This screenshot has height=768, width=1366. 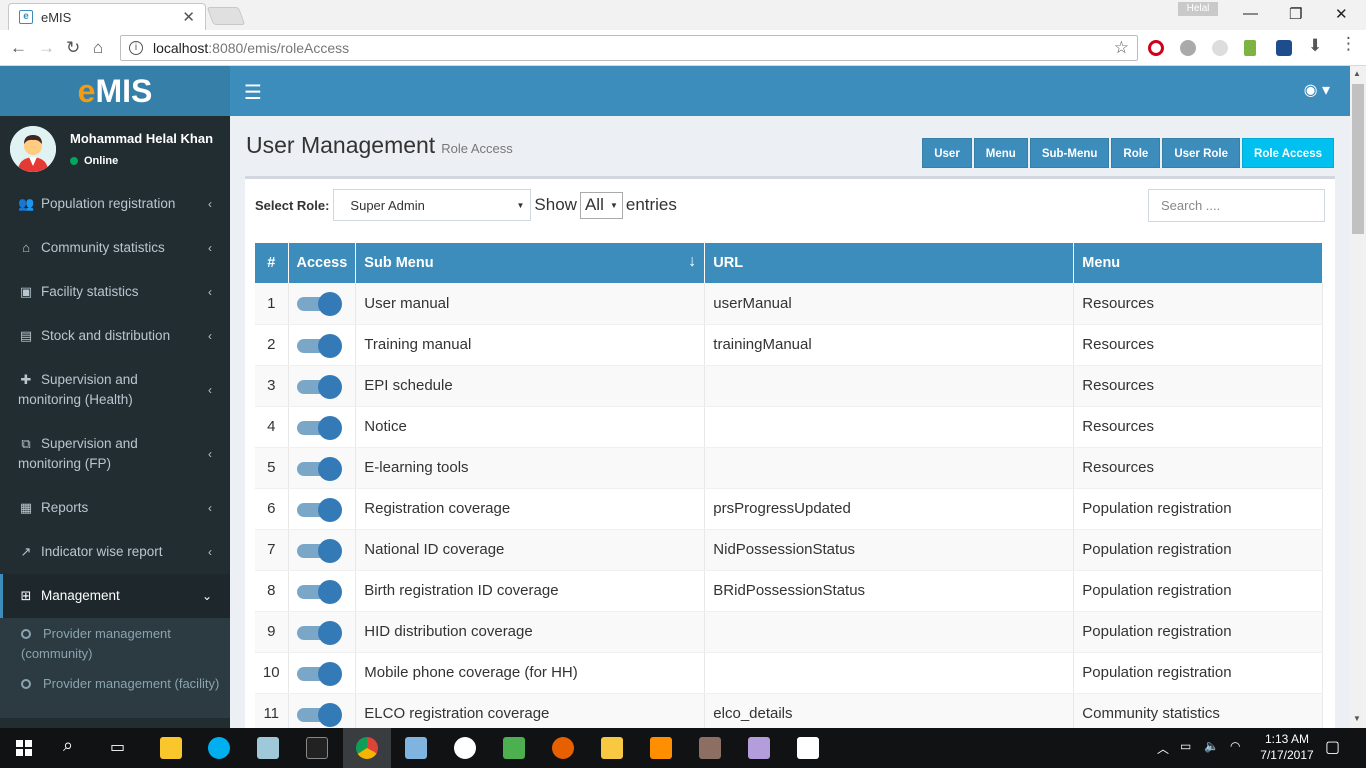 What do you see at coordinates (629, 48) in the screenshot?
I see `url-input: i localhost :8080/emis/roleAccess ☆` at bounding box center [629, 48].